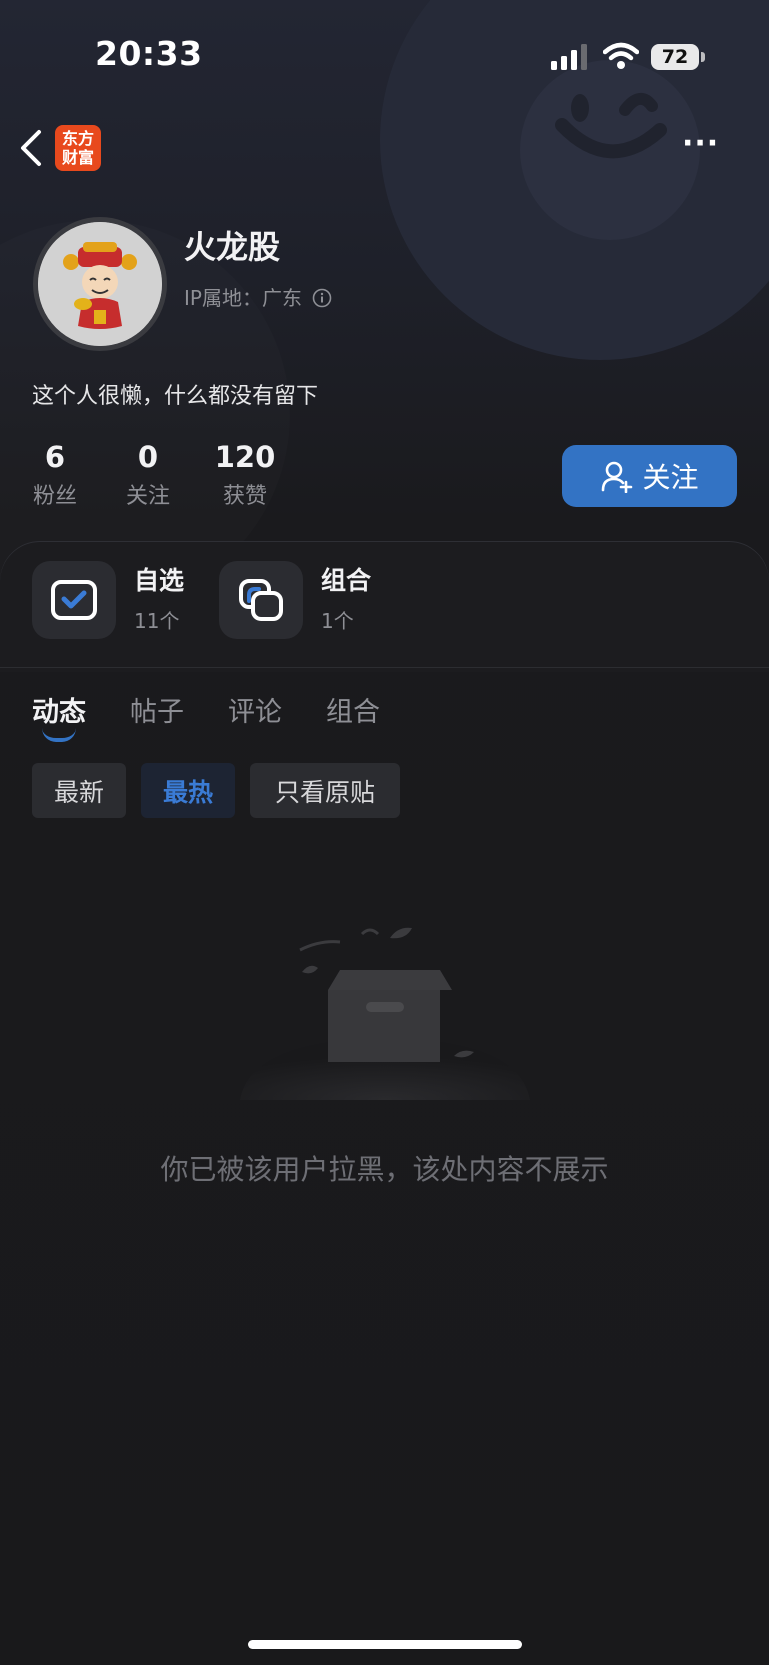 This screenshot has height=1665, width=769. Describe the element at coordinates (54, 496) in the screenshot. I see `stat-label: 粉丝` at that location.